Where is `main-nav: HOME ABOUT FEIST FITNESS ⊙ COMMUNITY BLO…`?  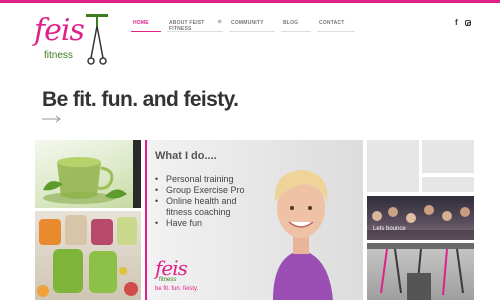
main-nav: HOME ABOUT FEIST FITNESS ⊙ COMMUNITY BLO… is located at coordinates (246, 25).